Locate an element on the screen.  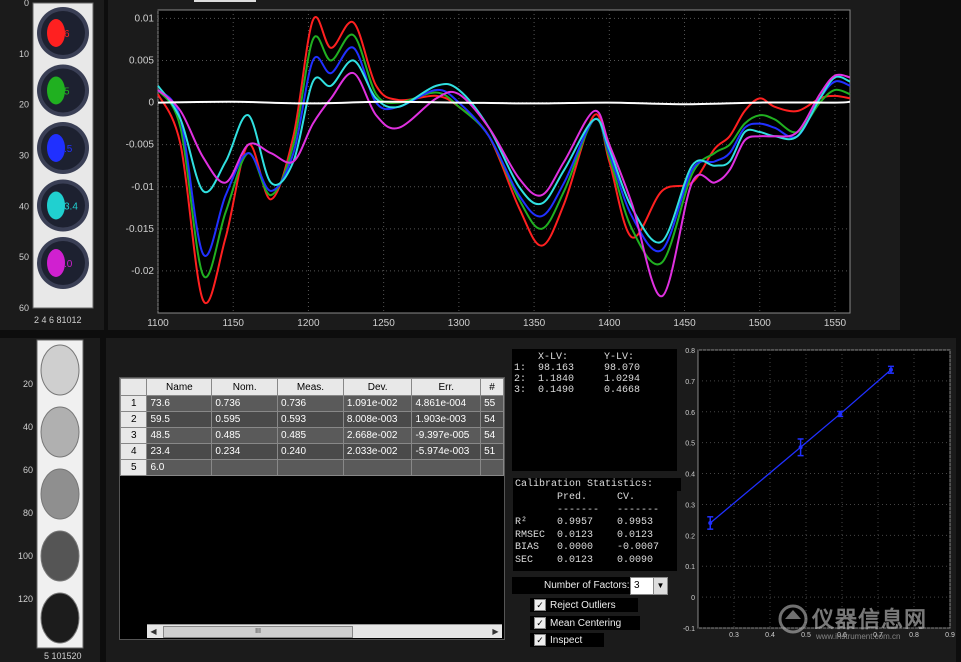
cell-nom: 0.234 is located at coordinates (245, 451).